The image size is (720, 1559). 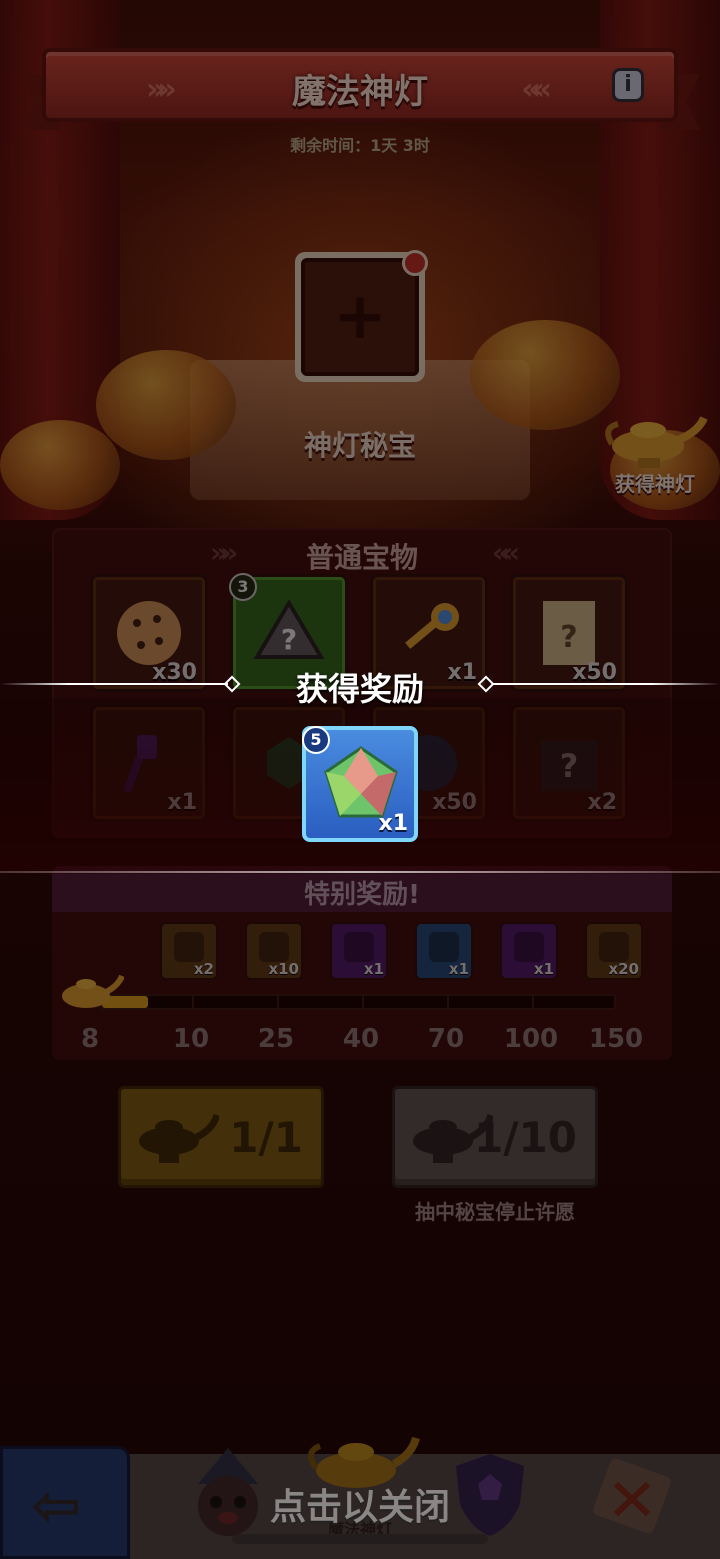 I want to click on reward-title: 获得奖励, so click(x=359, y=689).